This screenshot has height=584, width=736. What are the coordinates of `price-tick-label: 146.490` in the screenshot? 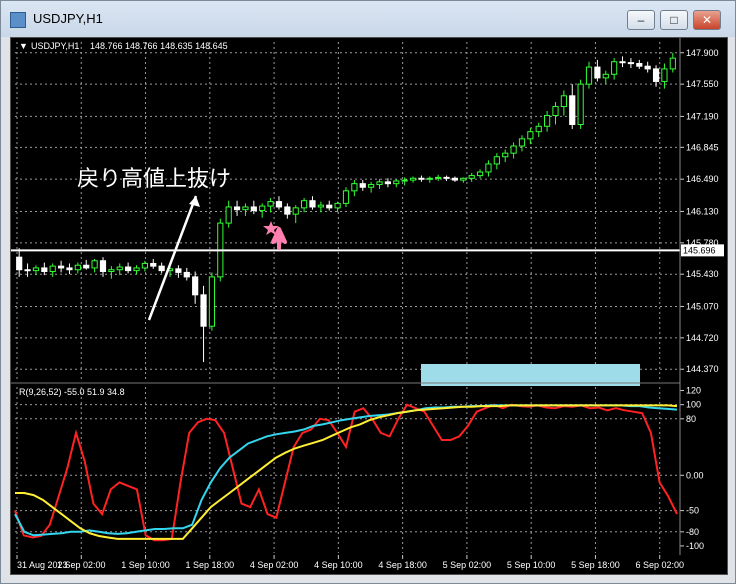 It's located at (702, 179).